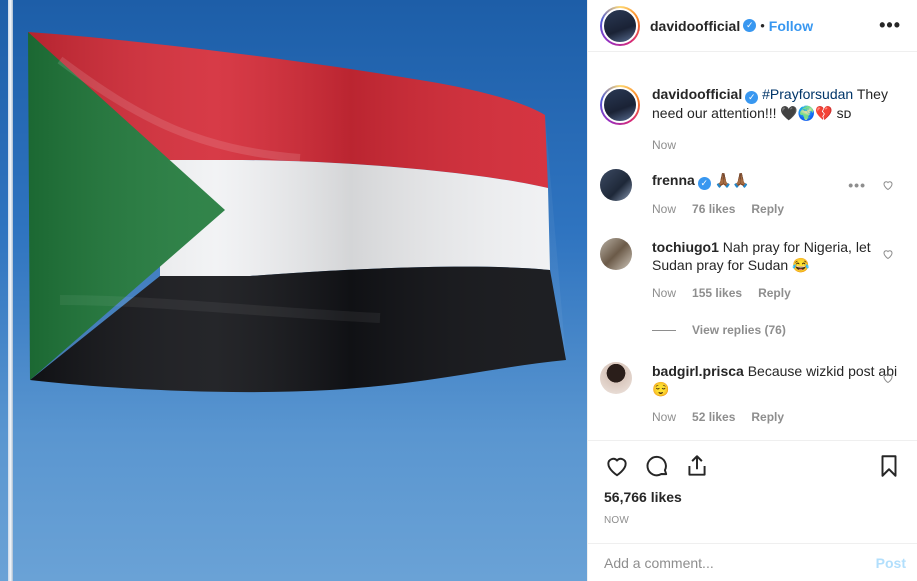 This screenshot has width=917, height=581. What do you see at coordinates (791, 26) in the screenshot?
I see `follow-button: Follow` at bounding box center [791, 26].